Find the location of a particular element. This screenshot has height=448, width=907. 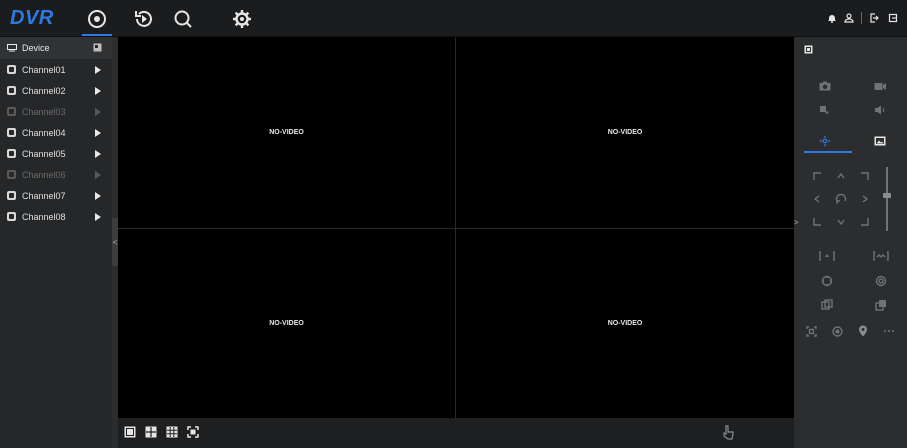

channel-row: Channel05 is located at coordinates (56, 153).